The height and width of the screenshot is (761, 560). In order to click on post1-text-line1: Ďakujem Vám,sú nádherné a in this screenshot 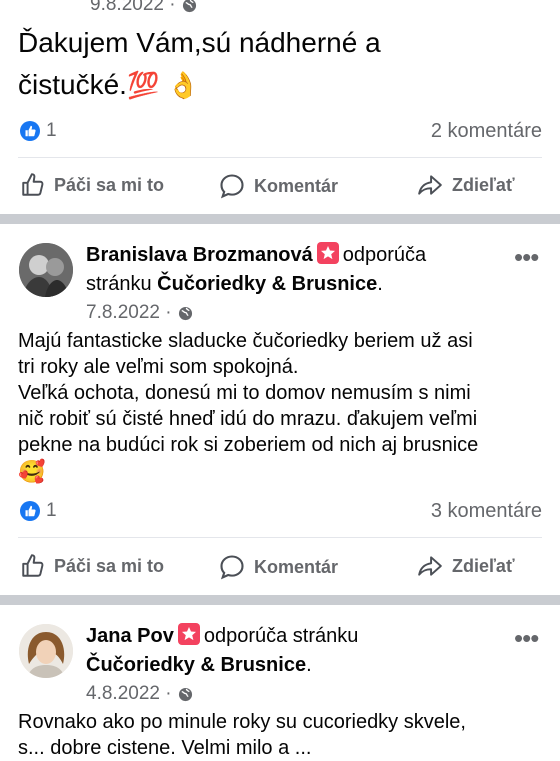, I will do `click(199, 42)`.